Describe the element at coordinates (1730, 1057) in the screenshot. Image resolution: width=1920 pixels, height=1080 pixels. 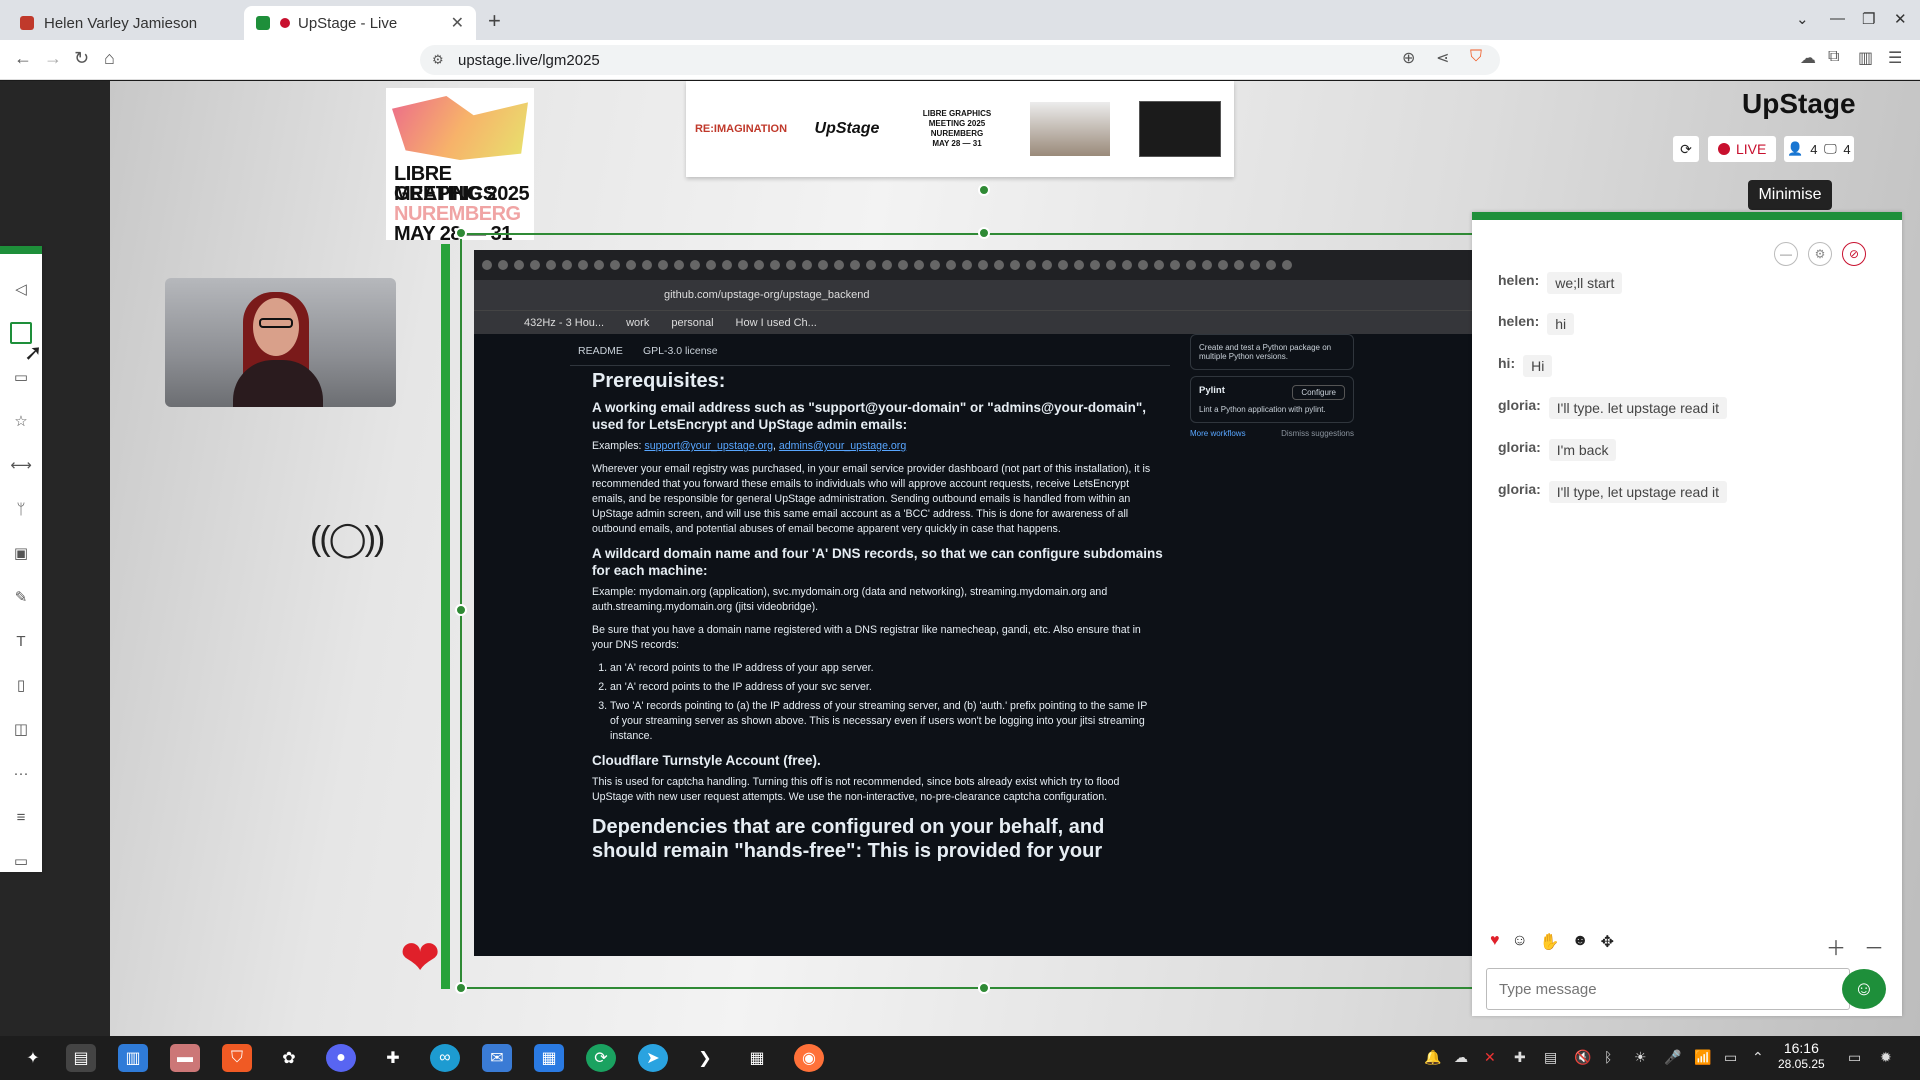
I see `battery-icon: ▭` at that location.